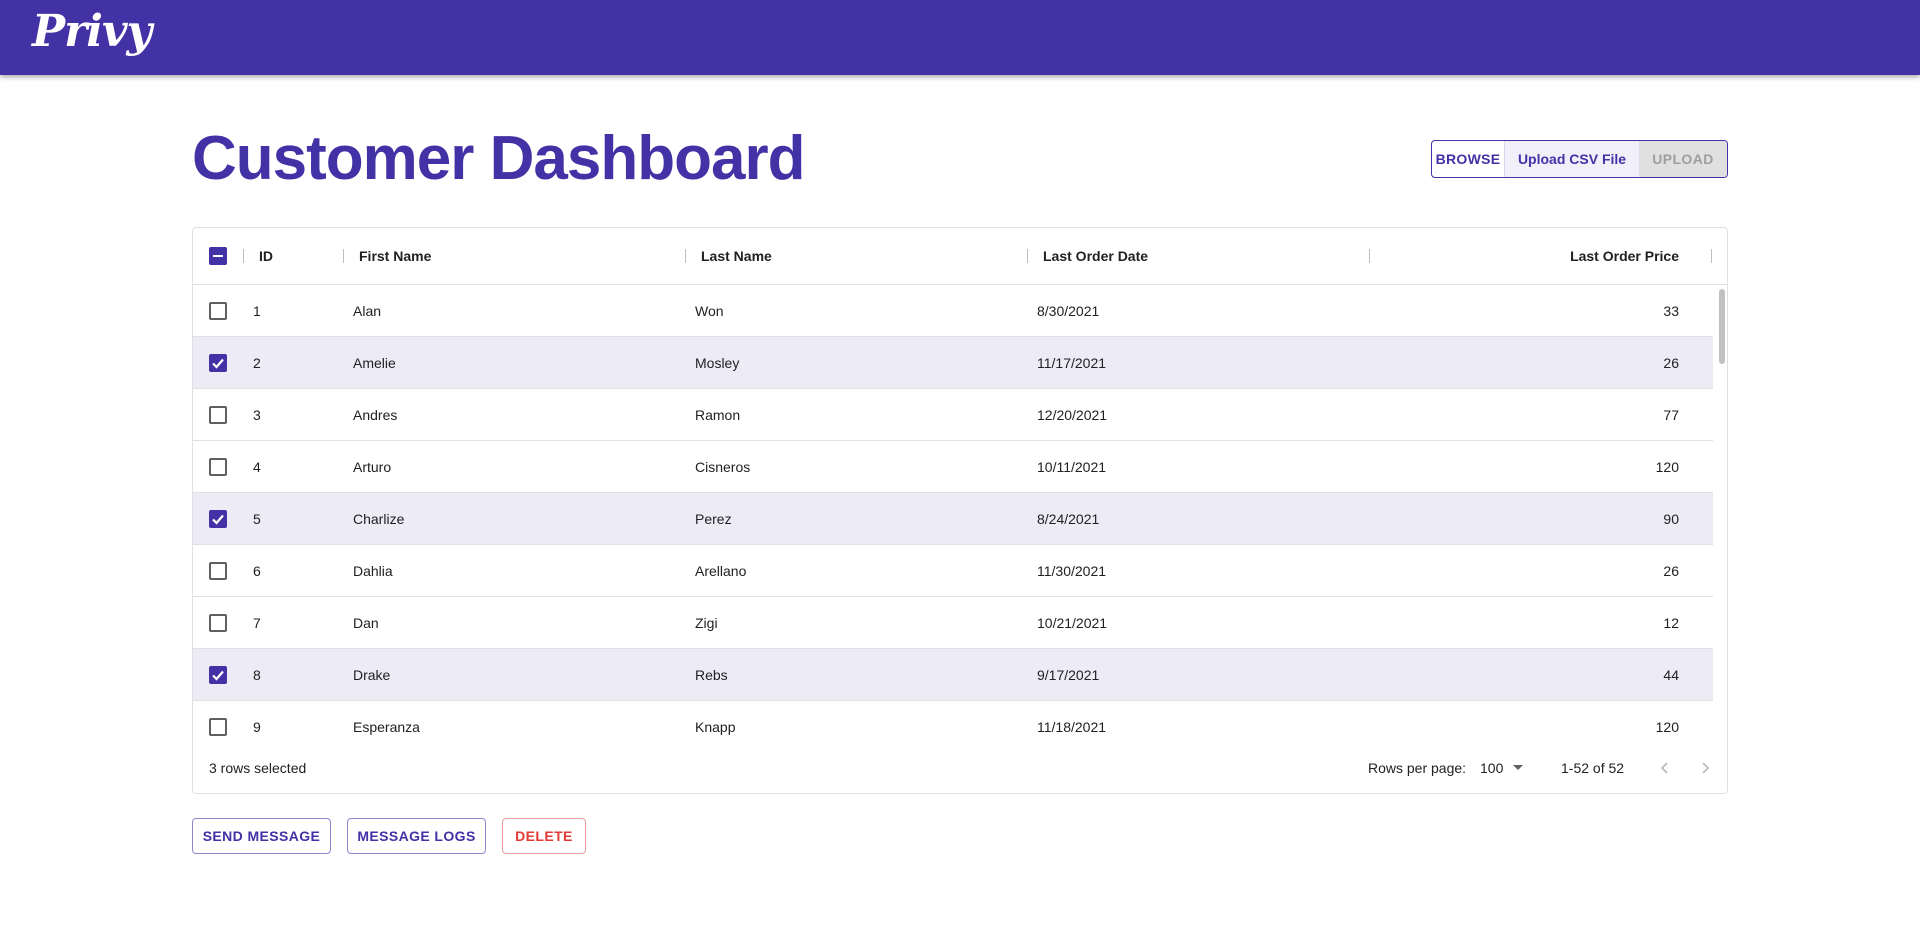 The height and width of the screenshot is (945, 1920). I want to click on cell-first-name: Arturo, so click(372, 466).